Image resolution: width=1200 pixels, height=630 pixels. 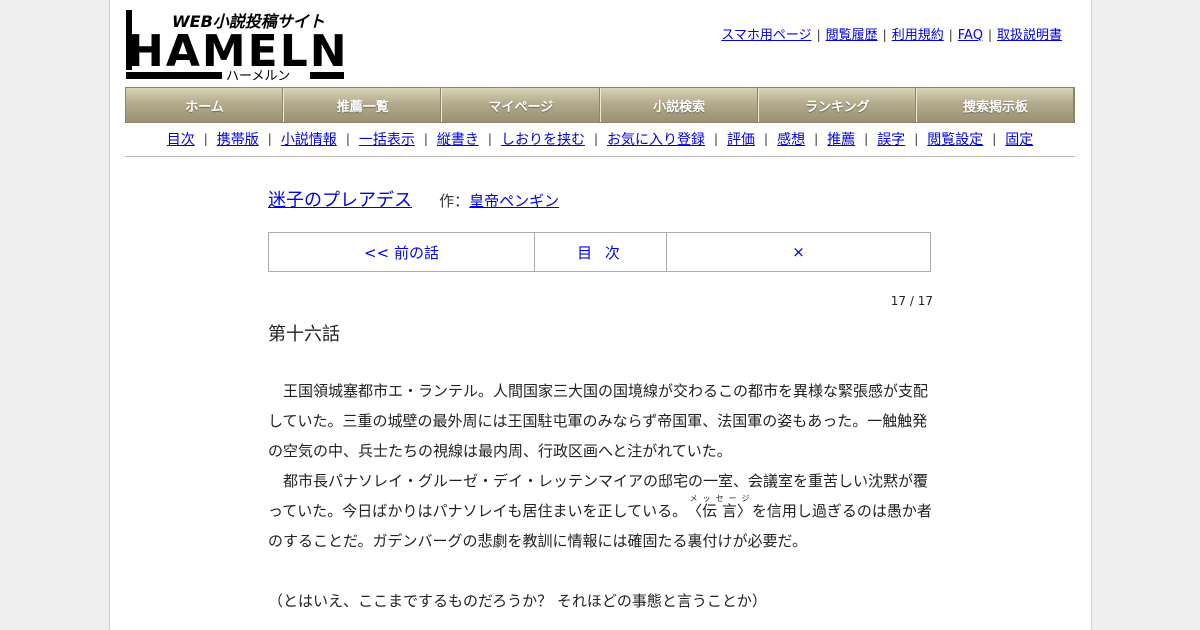 What do you see at coordinates (798, 252) in the screenshot?
I see `close-icon: ×` at bounding box center [798, 252].